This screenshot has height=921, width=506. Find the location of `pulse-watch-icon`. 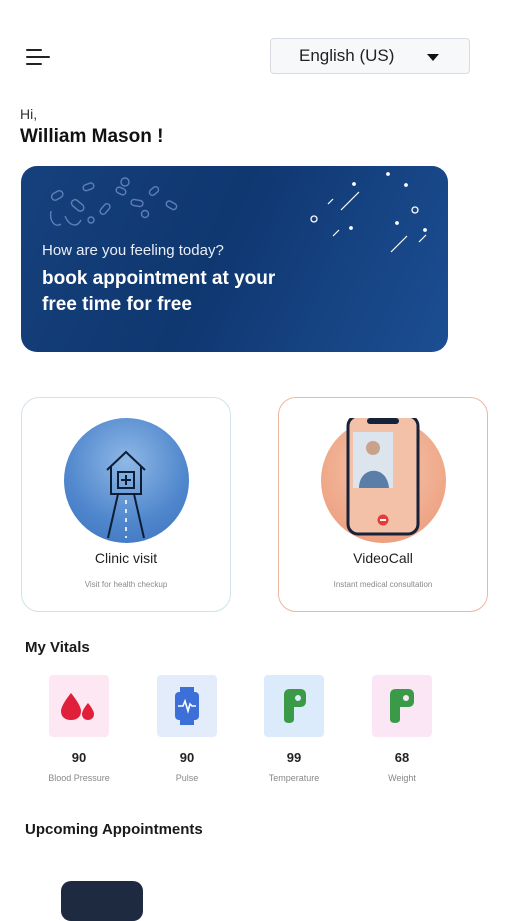

pulse-watch-icon is located at coordinates (187, 706).